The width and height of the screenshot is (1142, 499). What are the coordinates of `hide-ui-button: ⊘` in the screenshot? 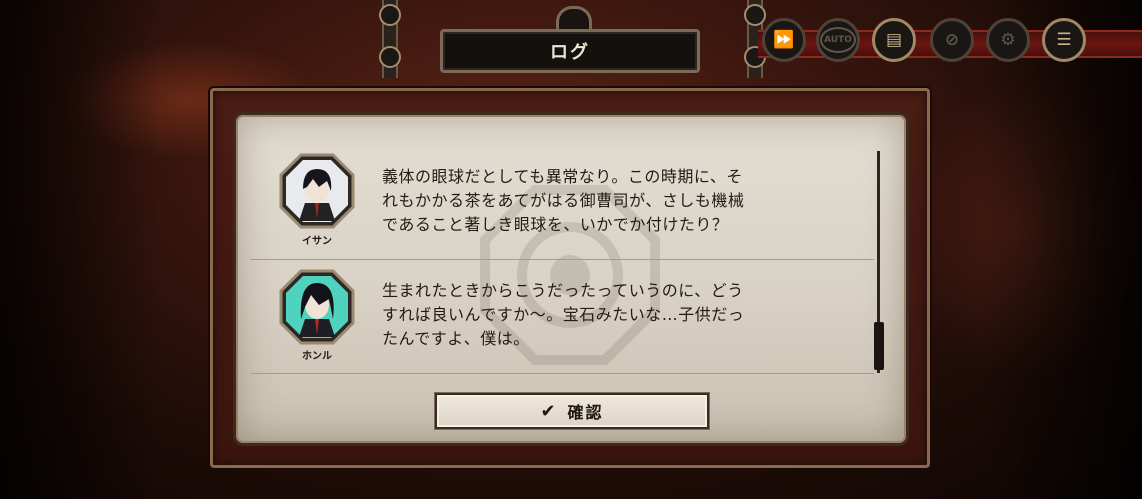 It's located at (952, 40).